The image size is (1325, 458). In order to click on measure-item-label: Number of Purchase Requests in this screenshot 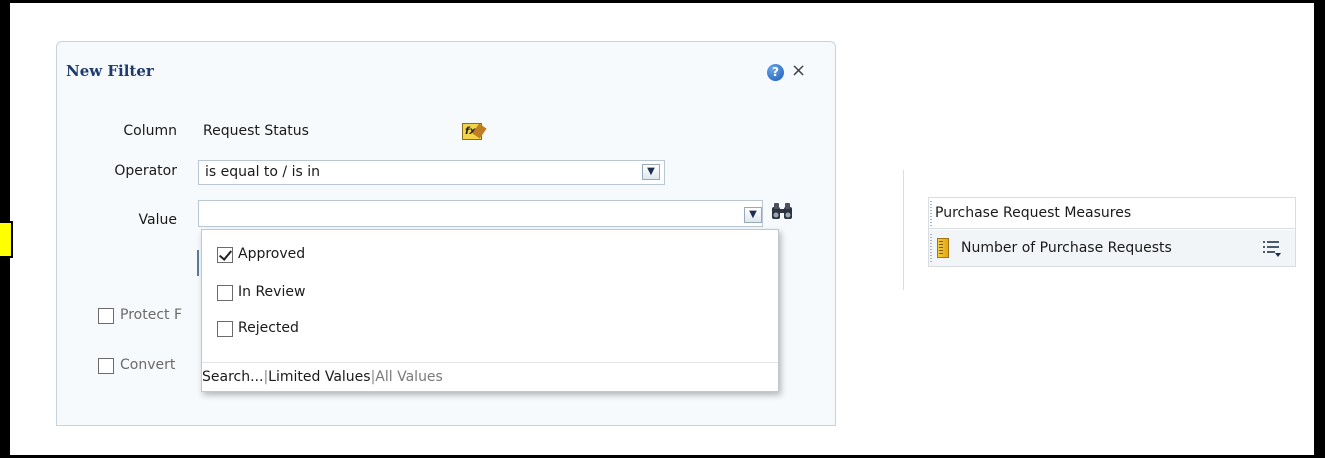, I will do `click(1066, 248)`.